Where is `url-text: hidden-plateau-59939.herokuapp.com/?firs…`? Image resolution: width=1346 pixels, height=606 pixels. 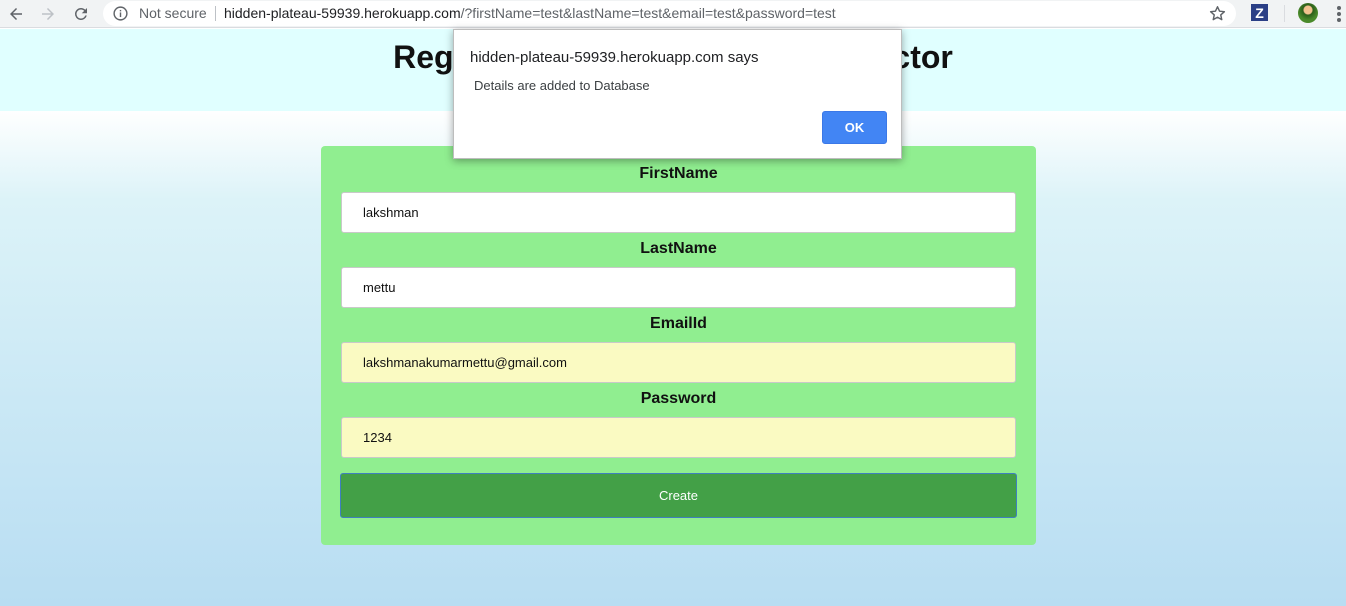
url-text: hidden-plateau-59939.herokuapp.com/?firs… is located at coordinates (530, 13).